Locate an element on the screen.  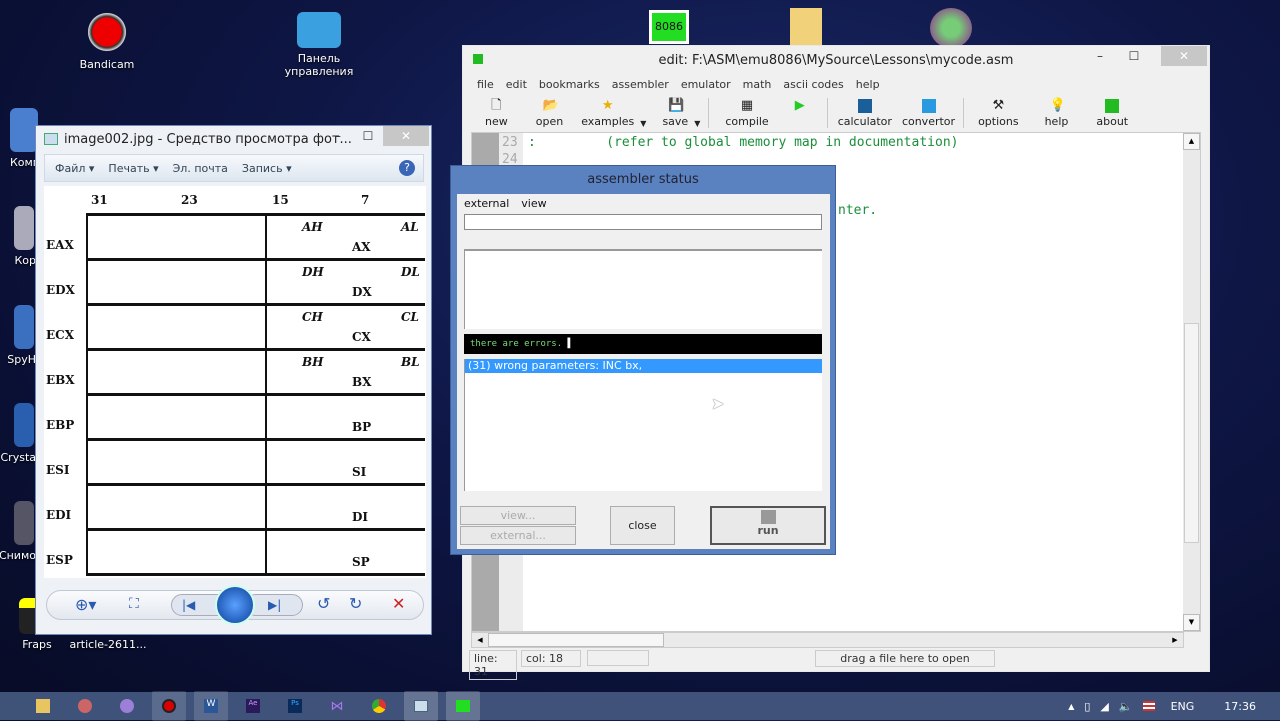
taskbar-photoshop: Ps is located at coordinates (295, 706).